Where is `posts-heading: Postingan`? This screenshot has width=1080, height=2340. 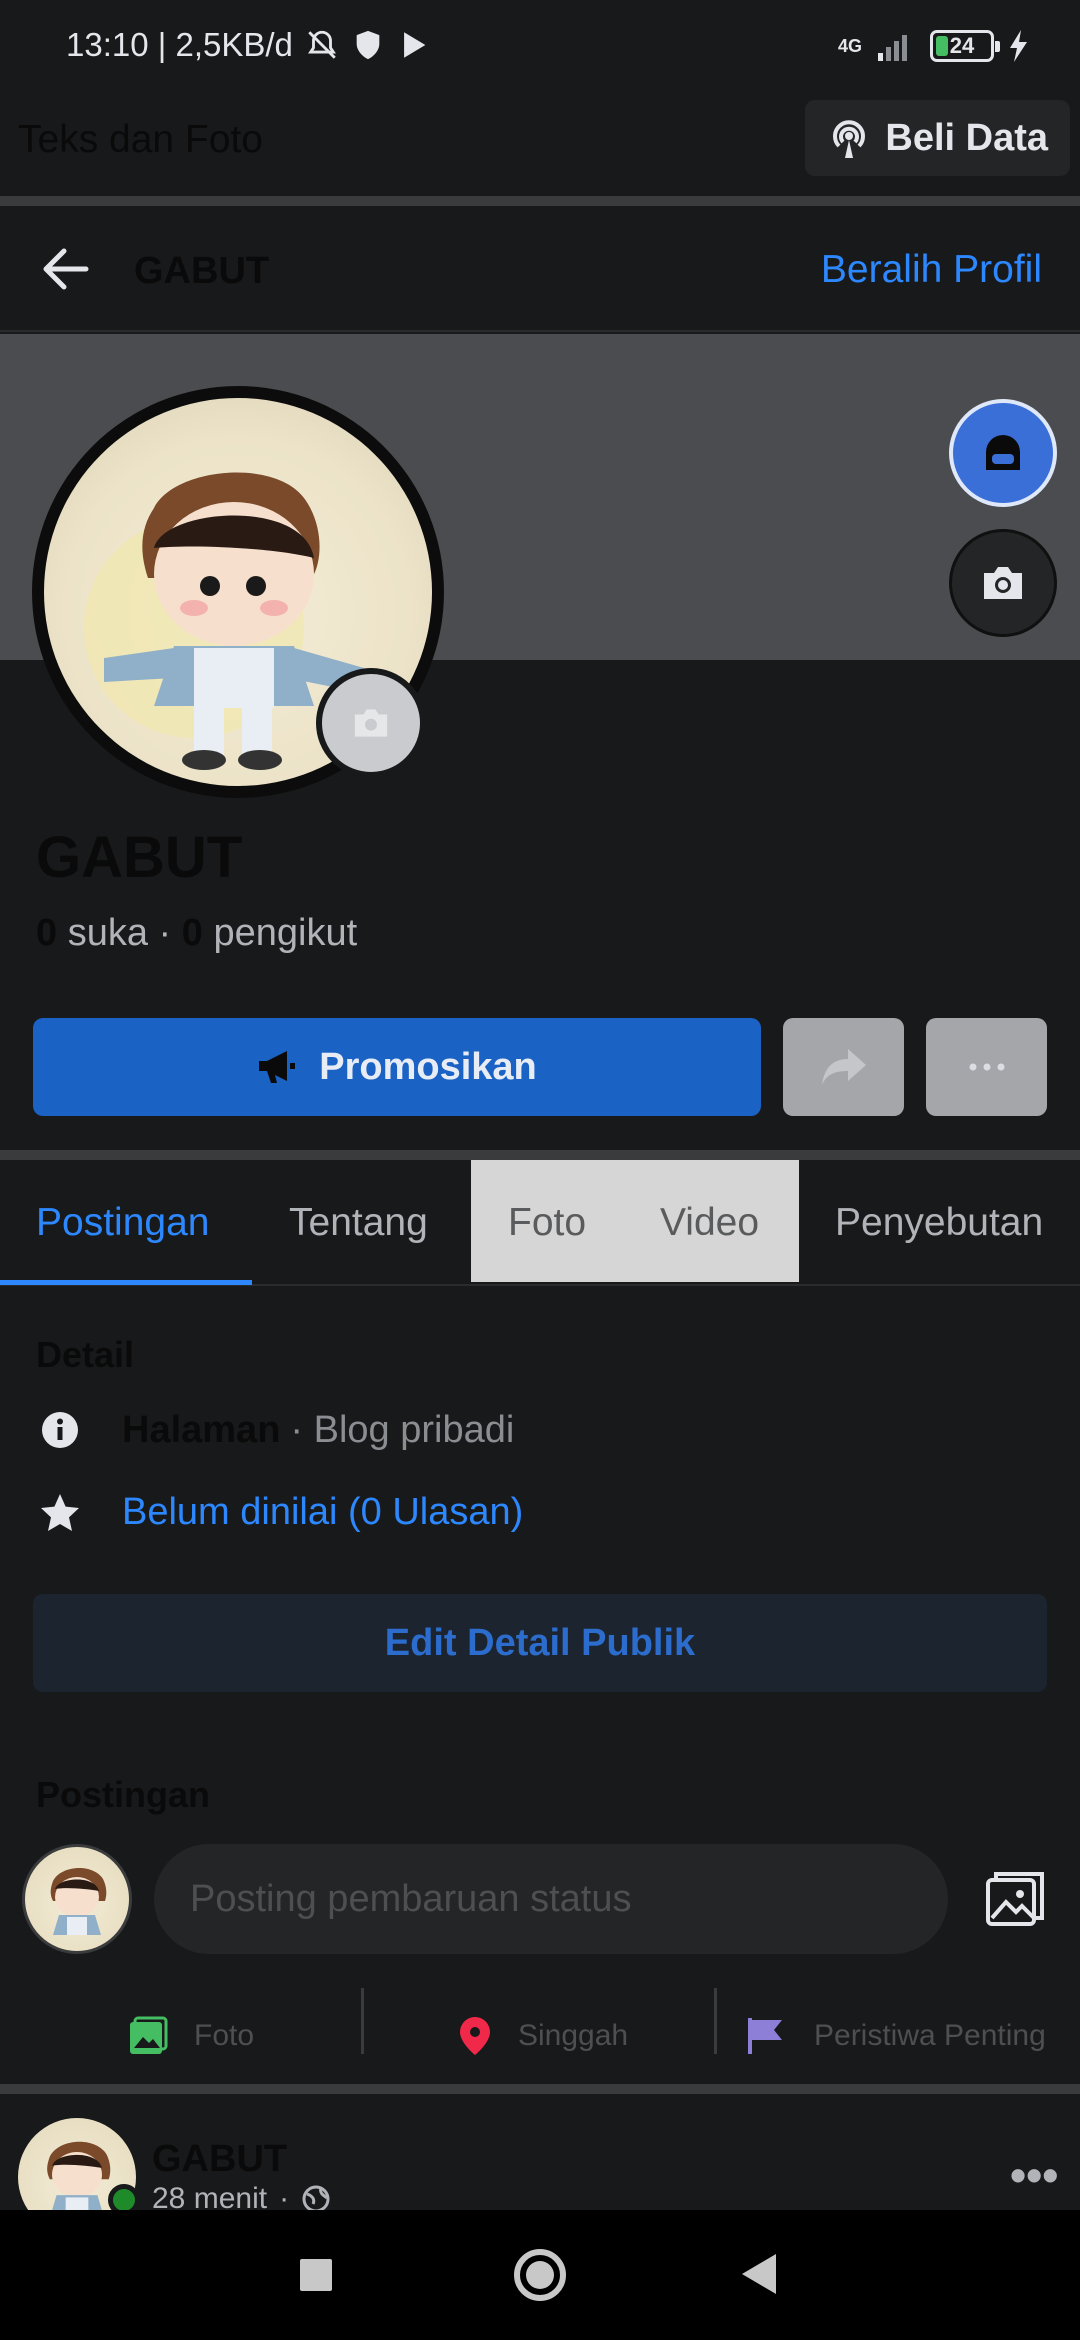 posts-heading: Postingan is located at coordinates (123, 1794).